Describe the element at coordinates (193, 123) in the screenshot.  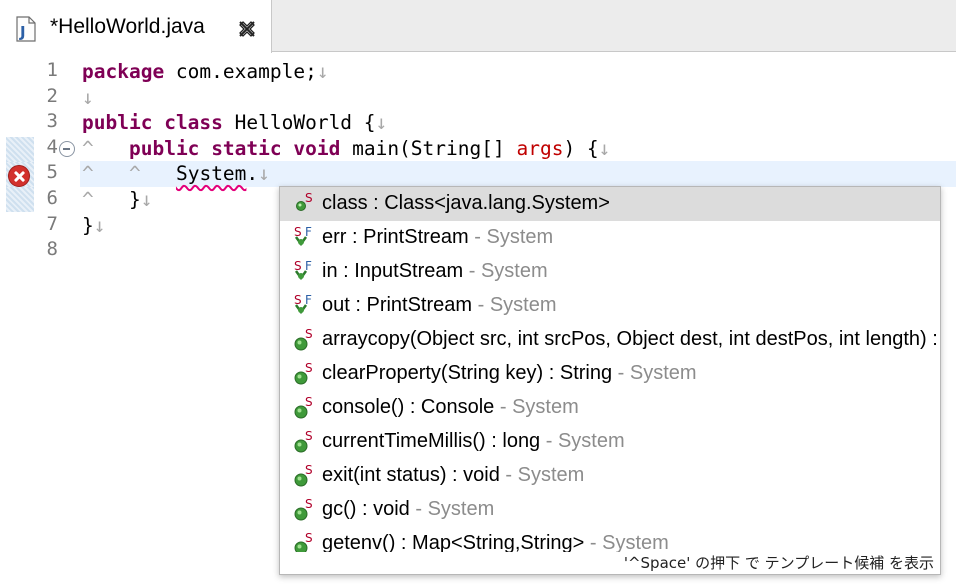
I see `code-token: class` at that location.